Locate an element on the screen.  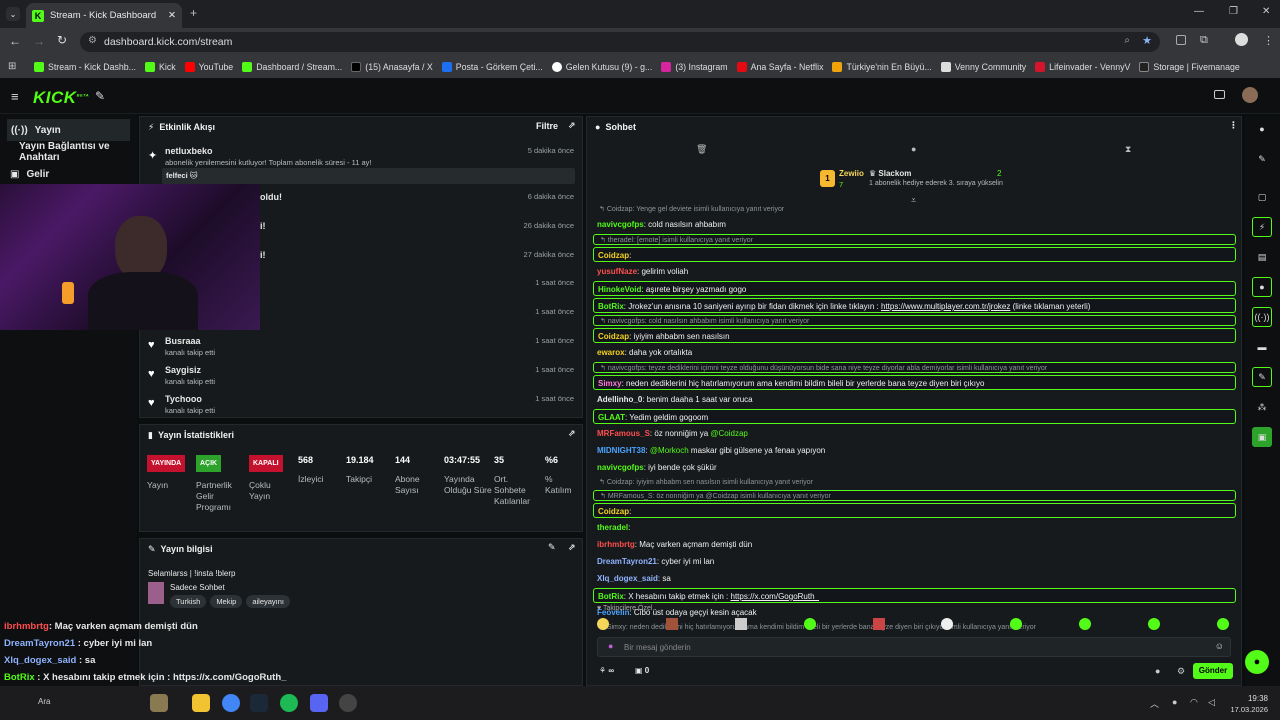
browser-tab: K Stream - Kick Dashboard ✕ is located at coordinates (104, 15).